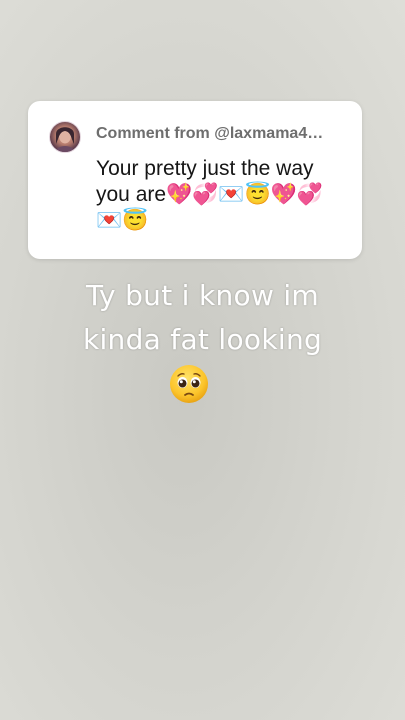 The height and width of the screenshot is (720, 405). Describe the element at coordinates (202, 295) in the screenshot. I see `caption-line-1: Ty but i know im` at that location.